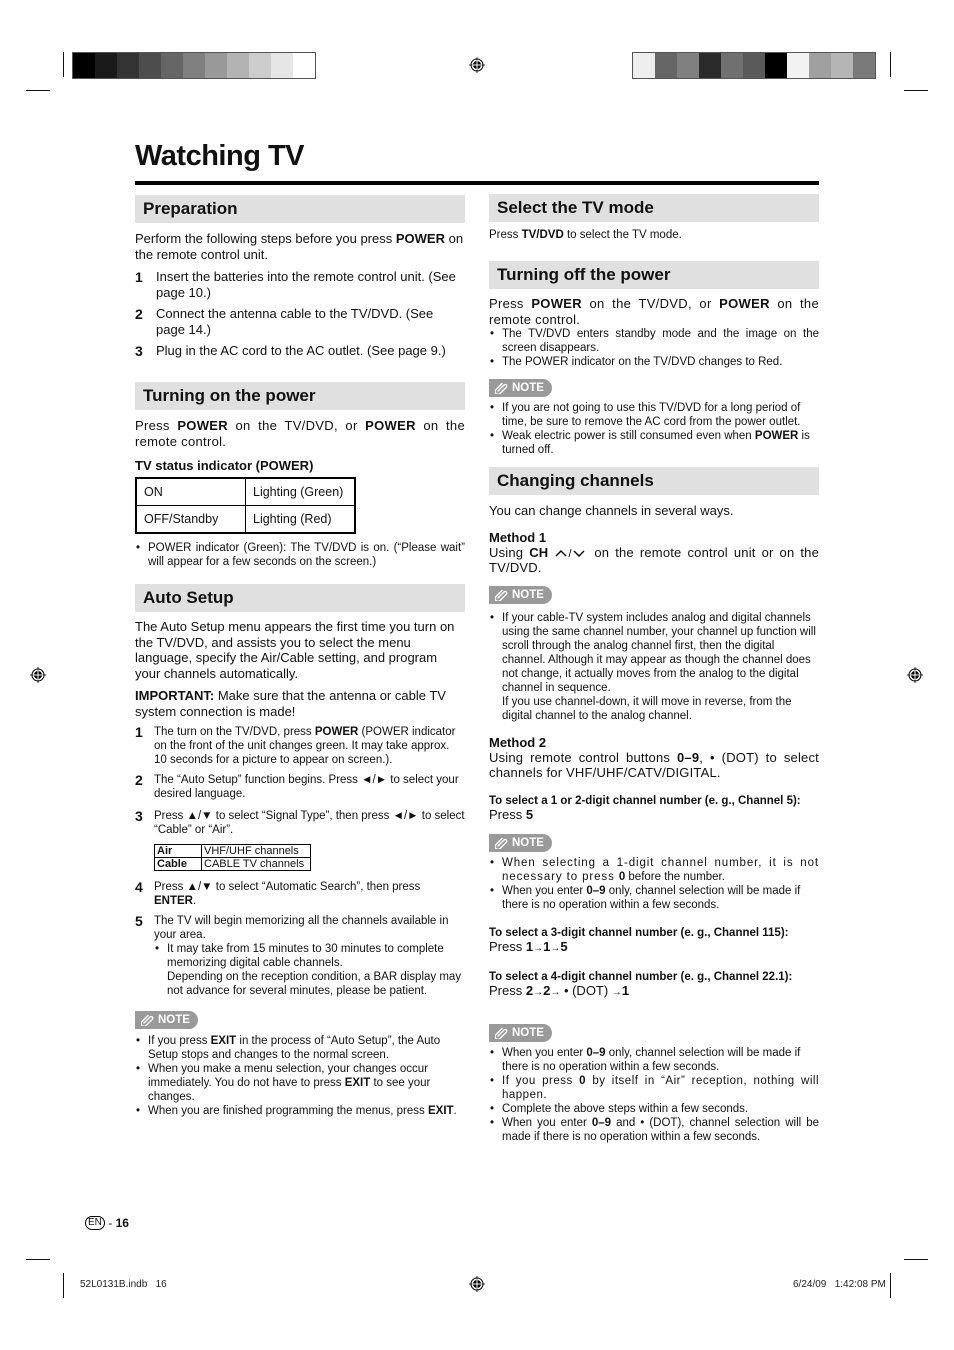  I want to click on step-number: 5, so click(139, 921).